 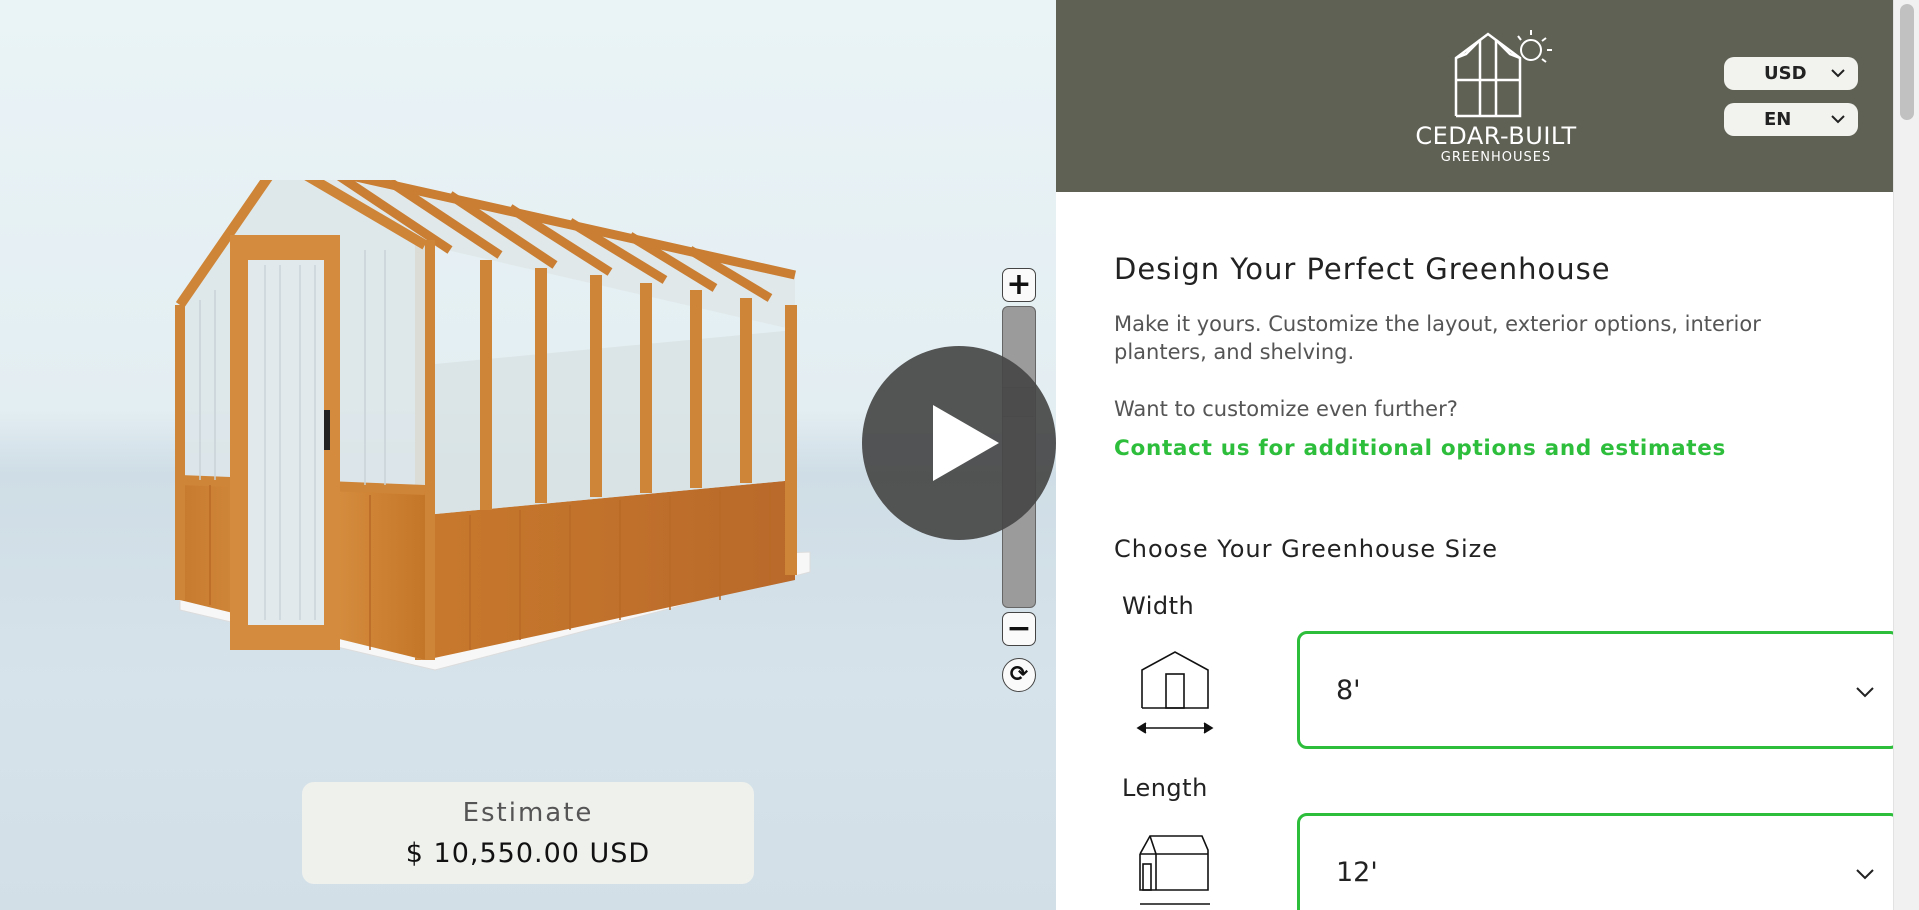 What do you see at coordinates (1306, 549) in the screenshot?
I see `size-section-heading: Choose Your Greenhouse Size` at bounding box center [1306, 549].